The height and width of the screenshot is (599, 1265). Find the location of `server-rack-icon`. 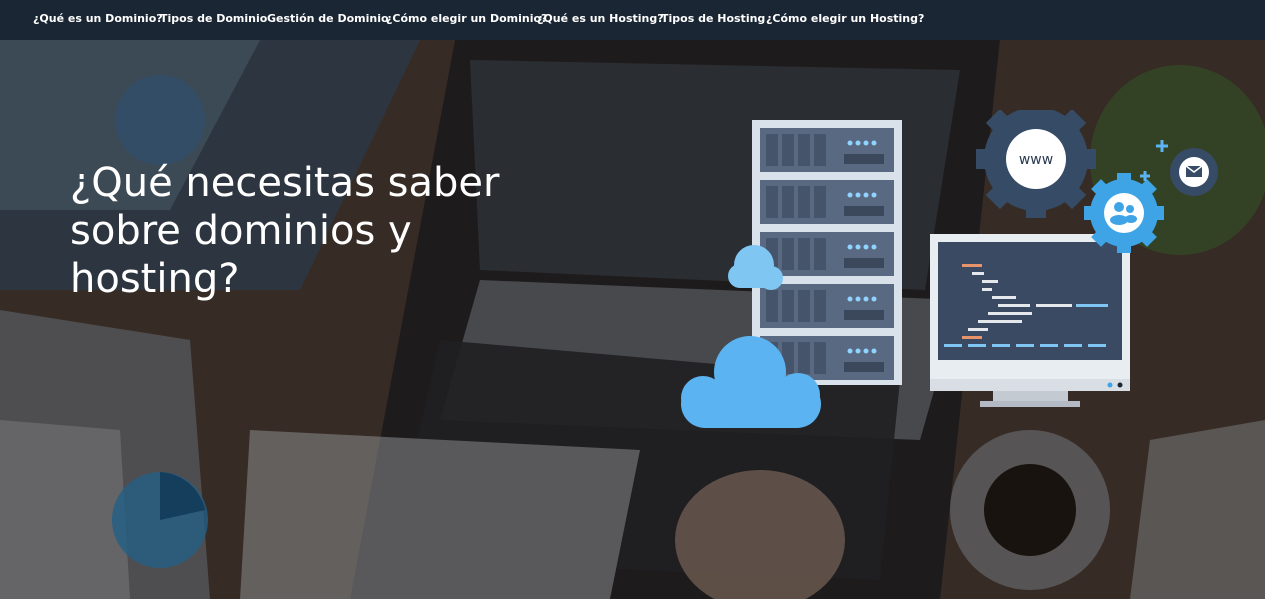

server-rack-icon is located at coordinates (827, 252).